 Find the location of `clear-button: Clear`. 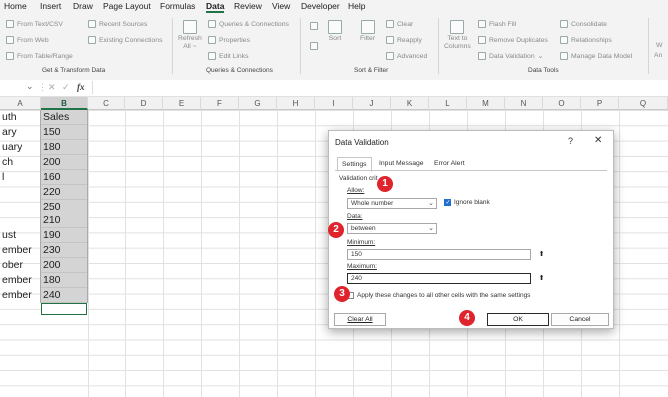

clear-button: Clear is located at coordinates (399, 24).